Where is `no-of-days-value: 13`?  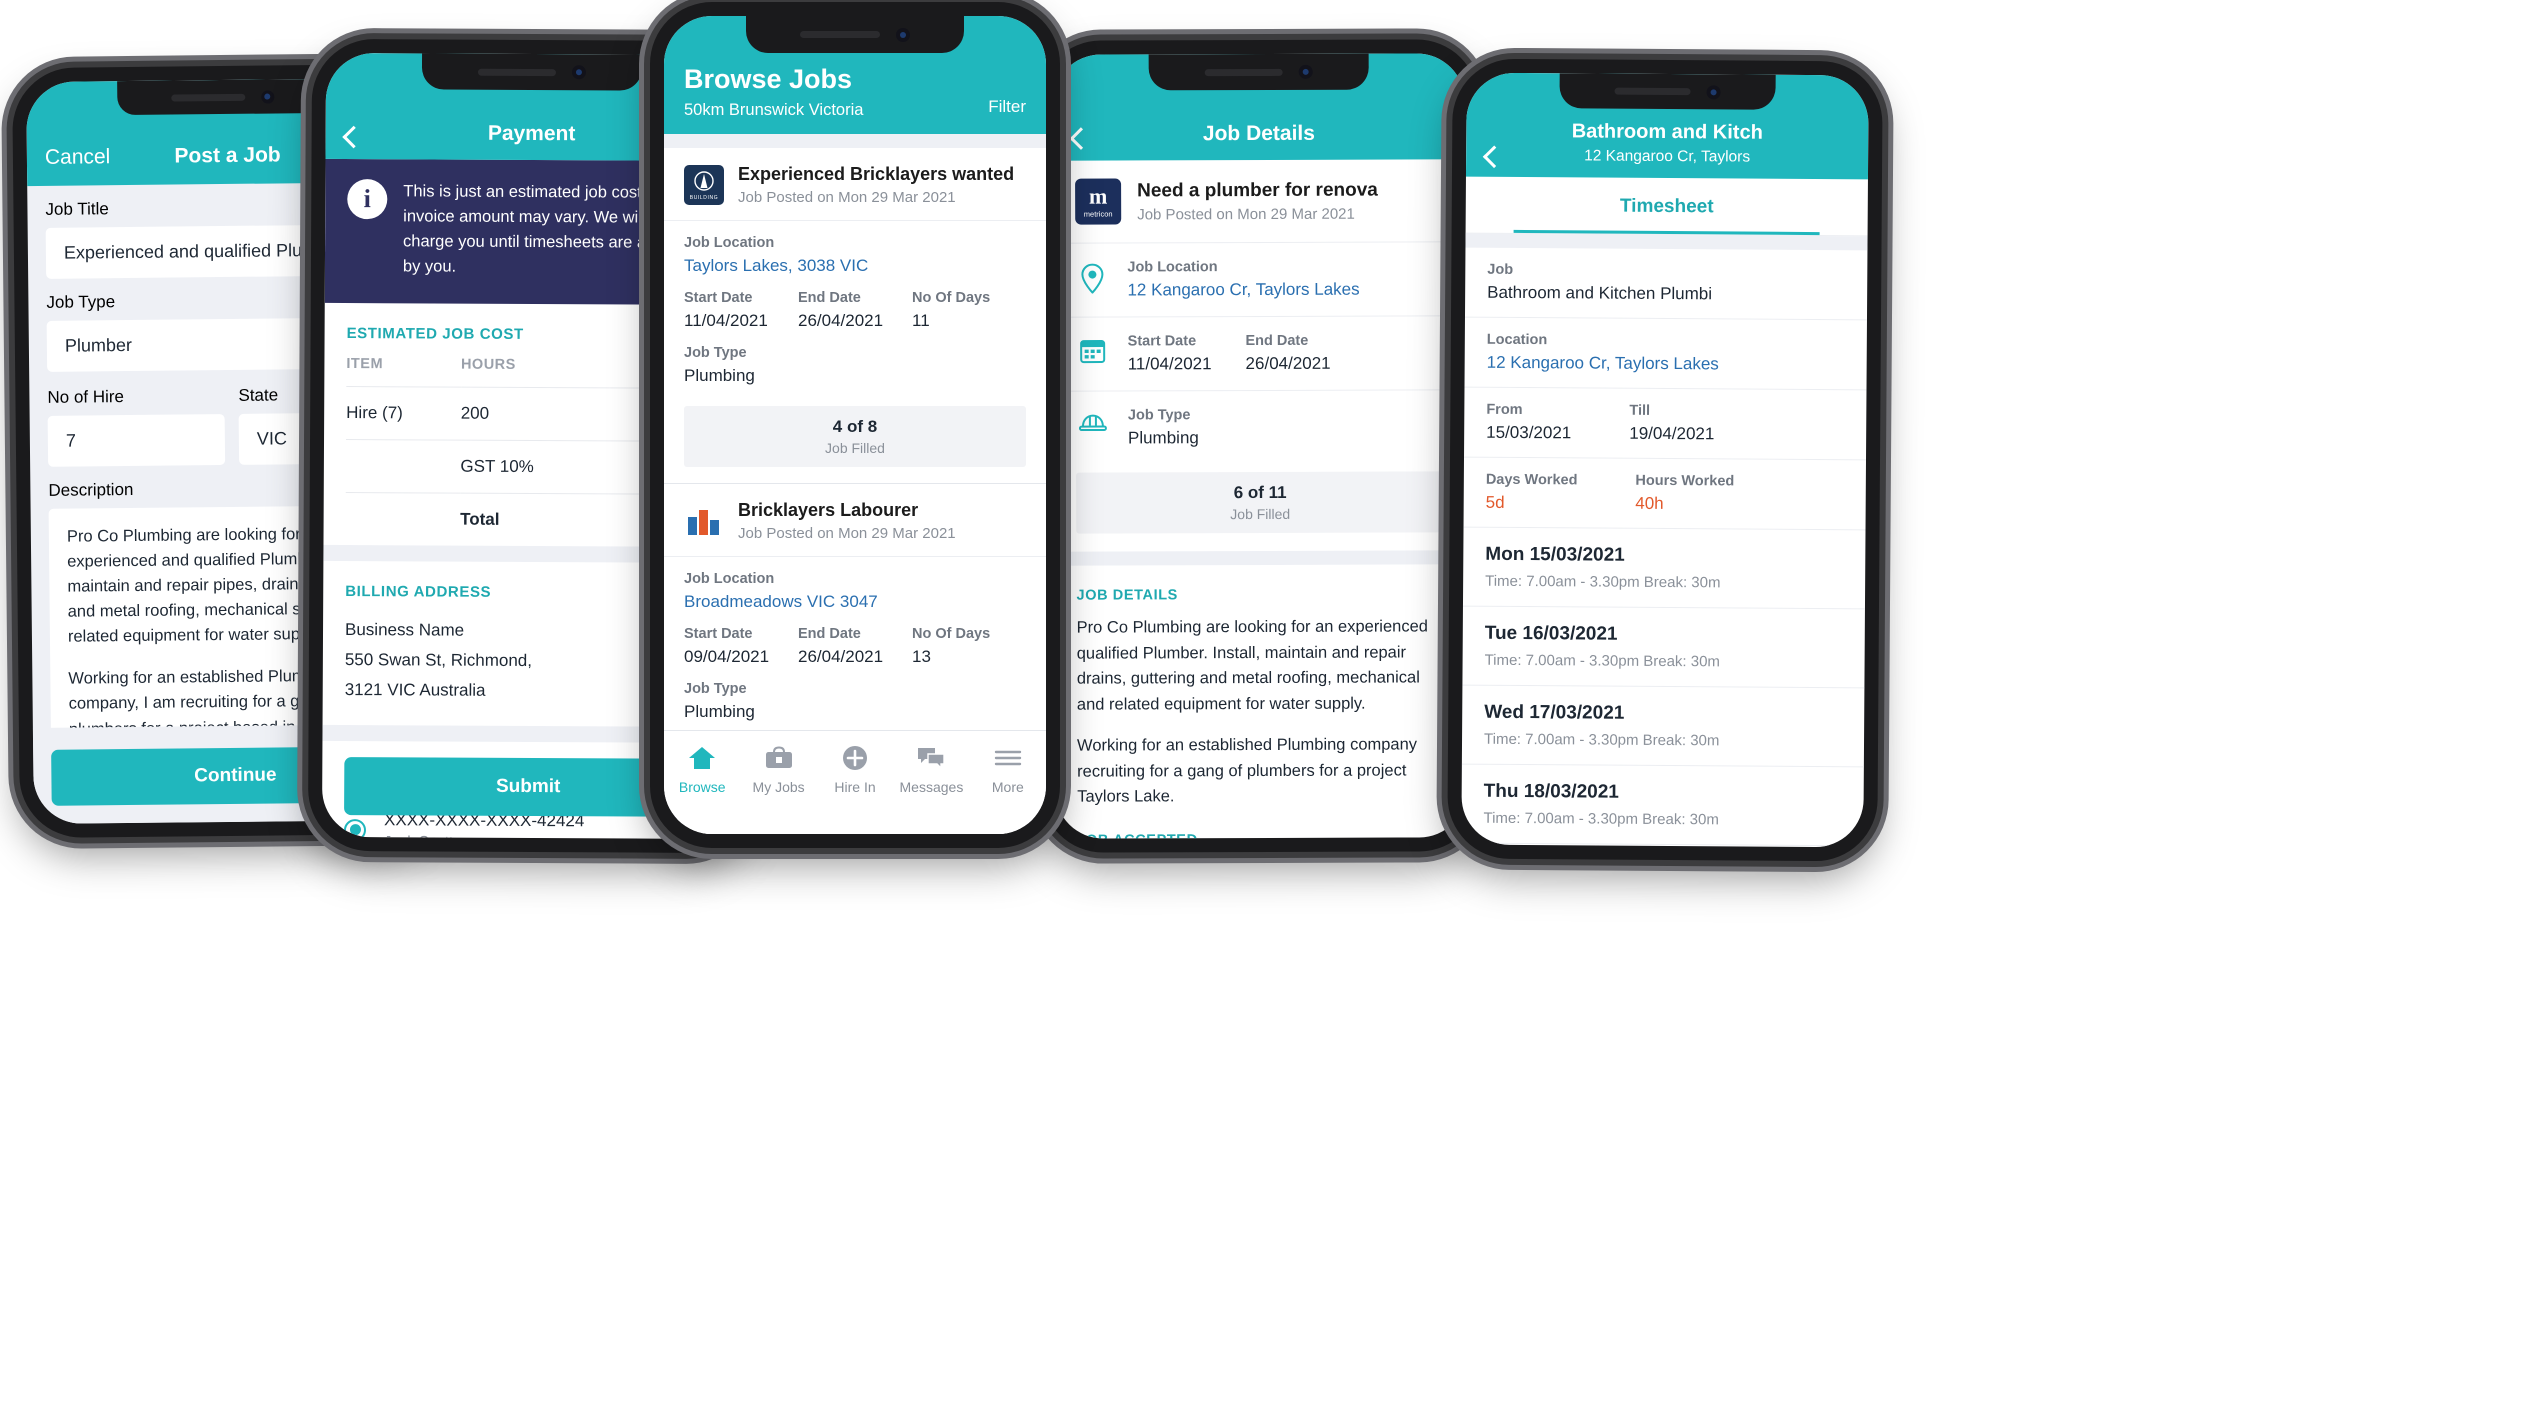 no-of-days-value: 13 is located at coordinates (921, 656).